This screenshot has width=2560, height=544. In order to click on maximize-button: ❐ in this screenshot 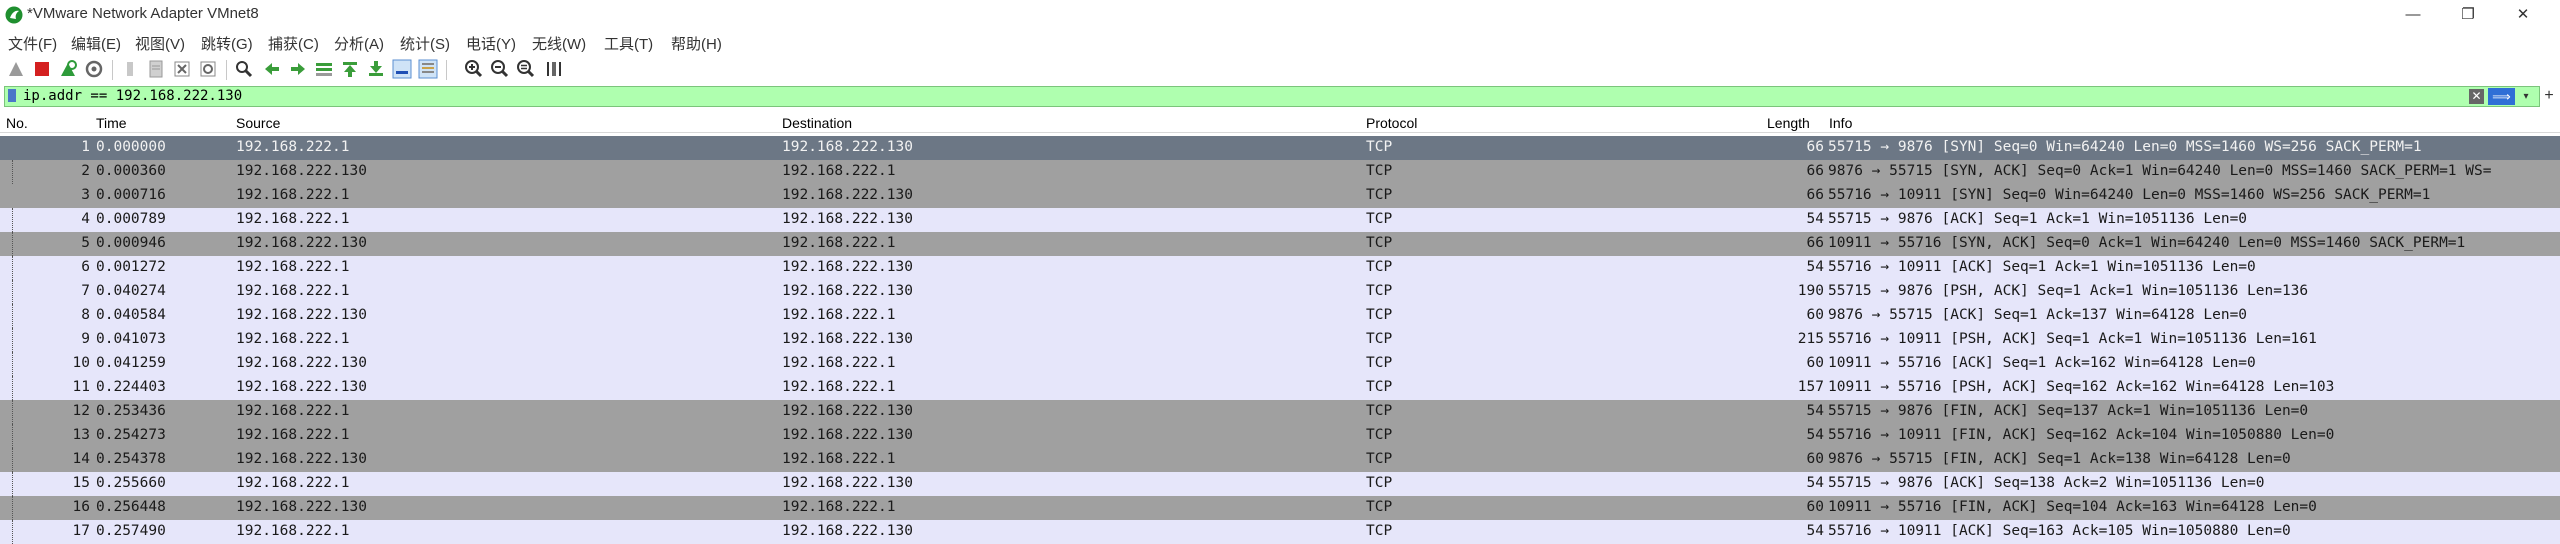, I will do `click(2468, 15)`.